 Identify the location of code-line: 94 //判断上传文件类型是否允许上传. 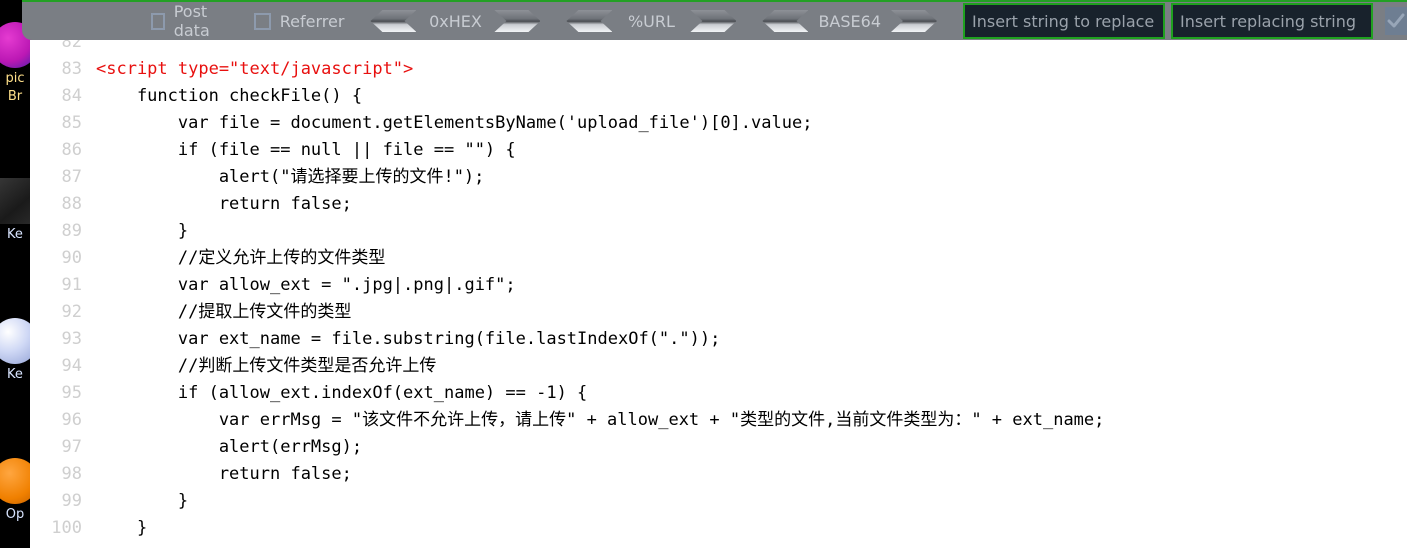
(718, 366).